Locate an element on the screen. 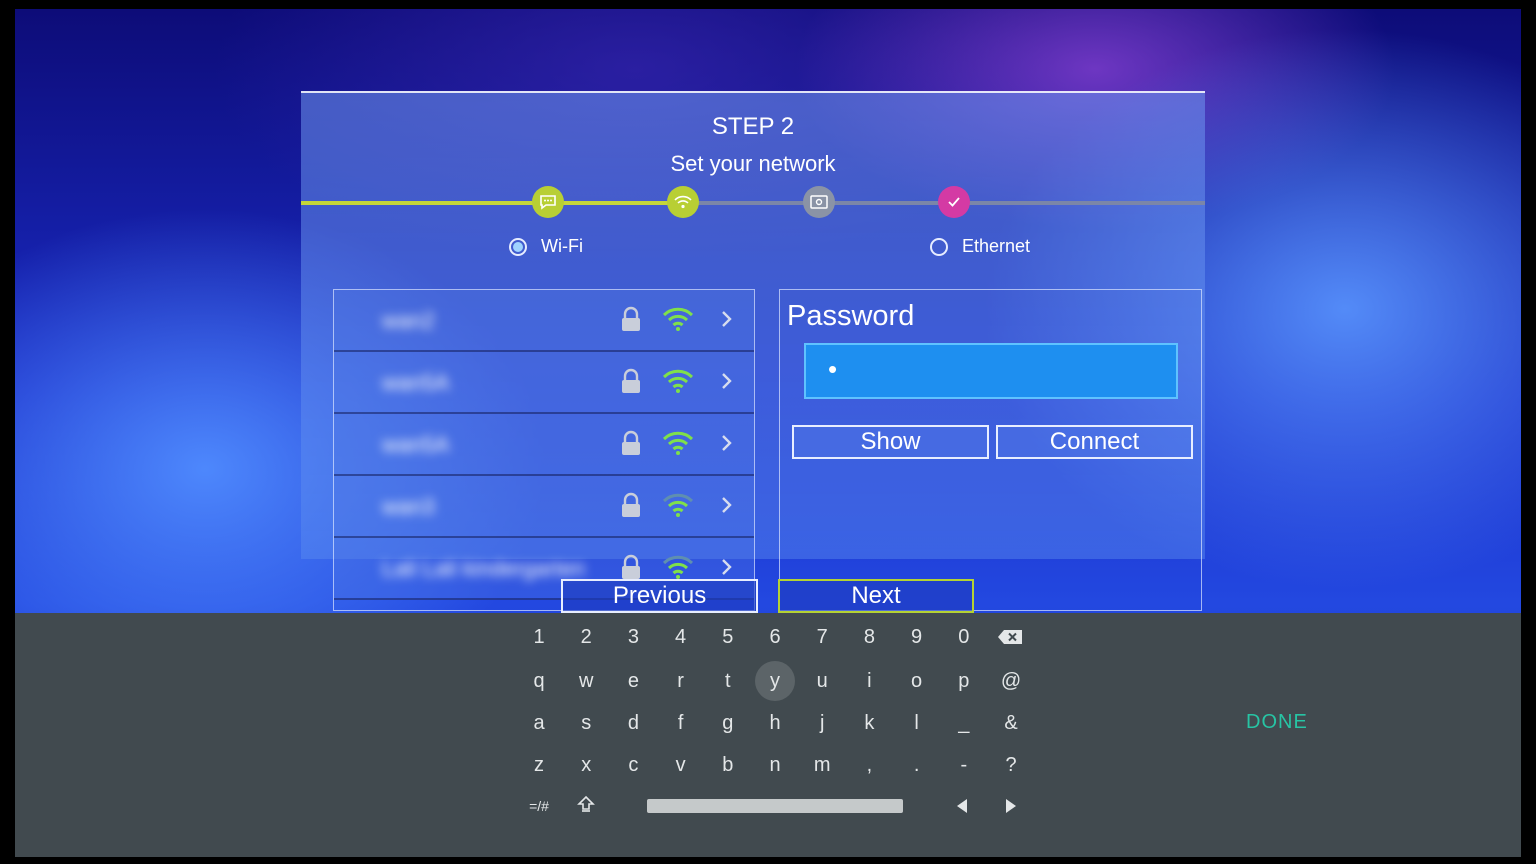  key: 2 is located at coordinates (586, 637).